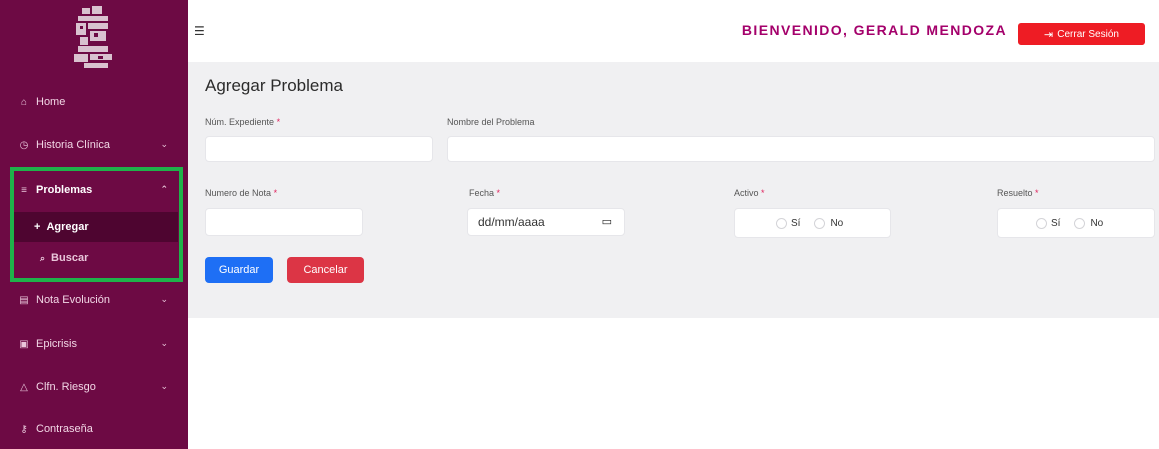 This screenshot has height=449, width=1159. I want to click on key-icon: ⚷, so click(24, 429).